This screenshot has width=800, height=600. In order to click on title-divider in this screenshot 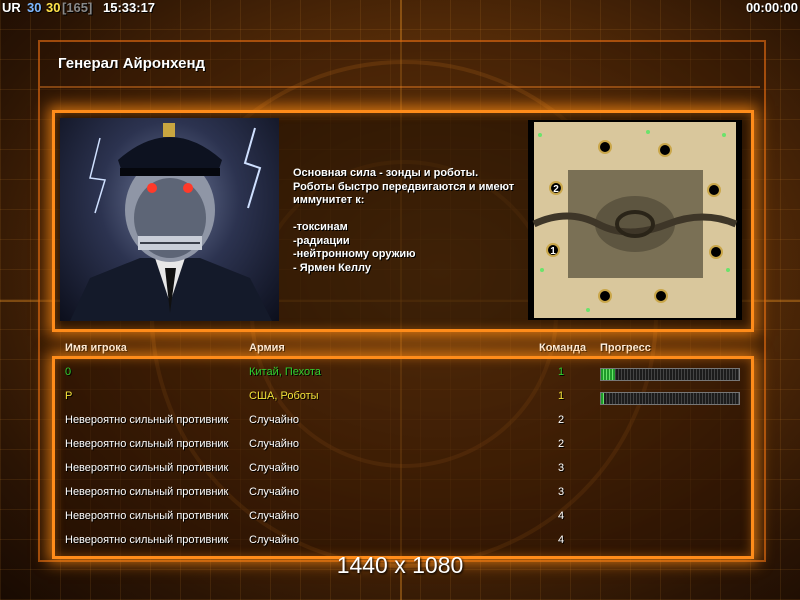, I will do `click(400, 87)`.